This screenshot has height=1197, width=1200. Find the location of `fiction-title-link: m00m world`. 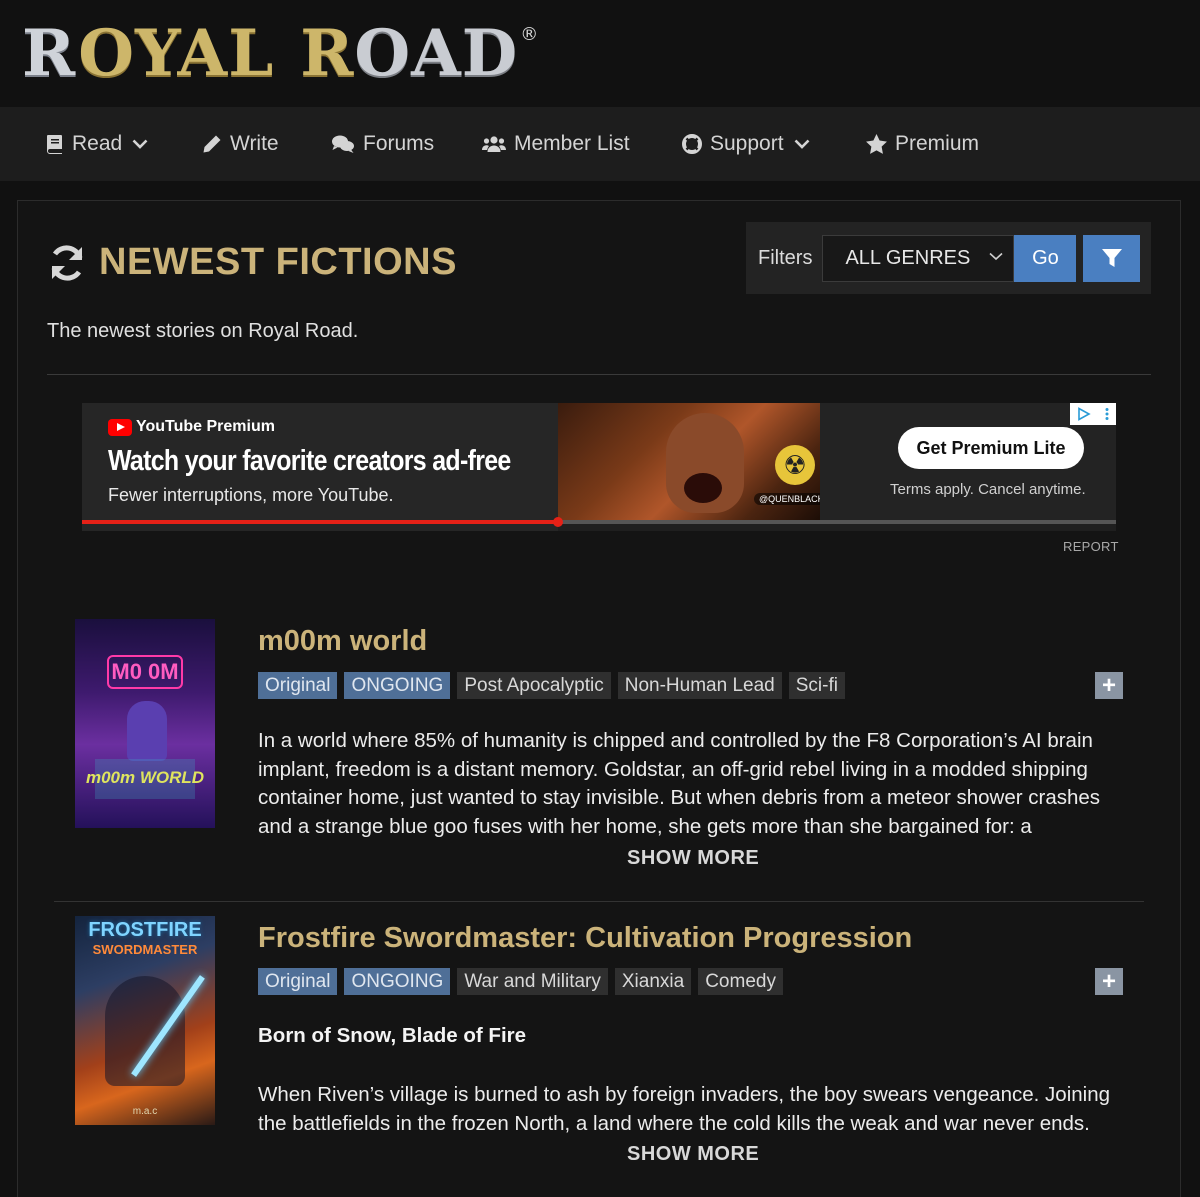

fiction-title-link: m00m world is located at coordinates (342, 641).